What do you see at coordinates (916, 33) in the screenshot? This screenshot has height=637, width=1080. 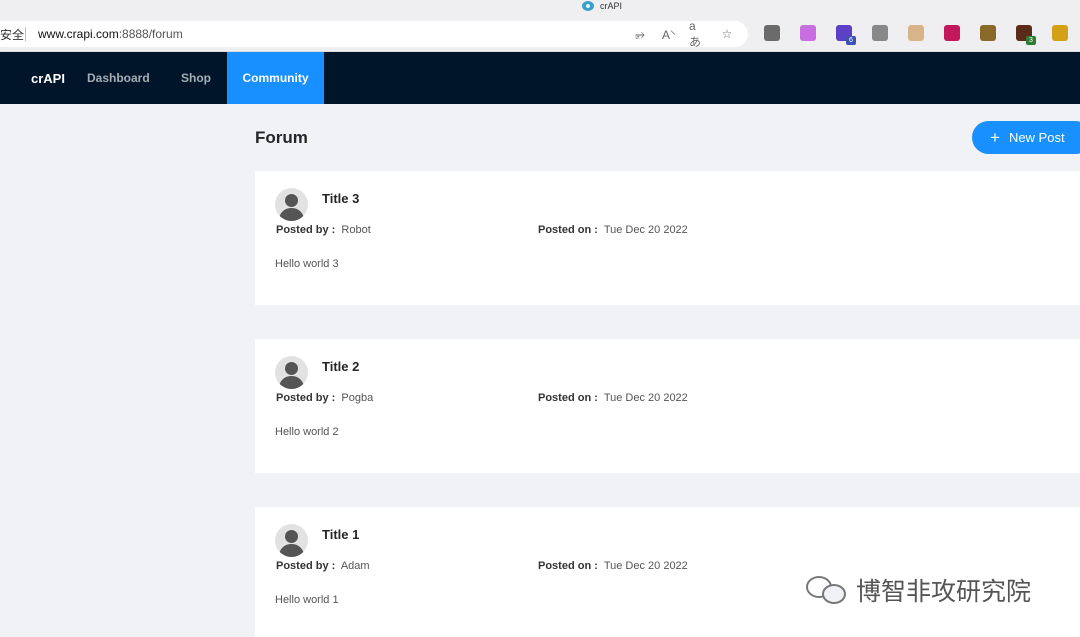 I see `diamond-extension-icon` at bounding box center [916, 33].